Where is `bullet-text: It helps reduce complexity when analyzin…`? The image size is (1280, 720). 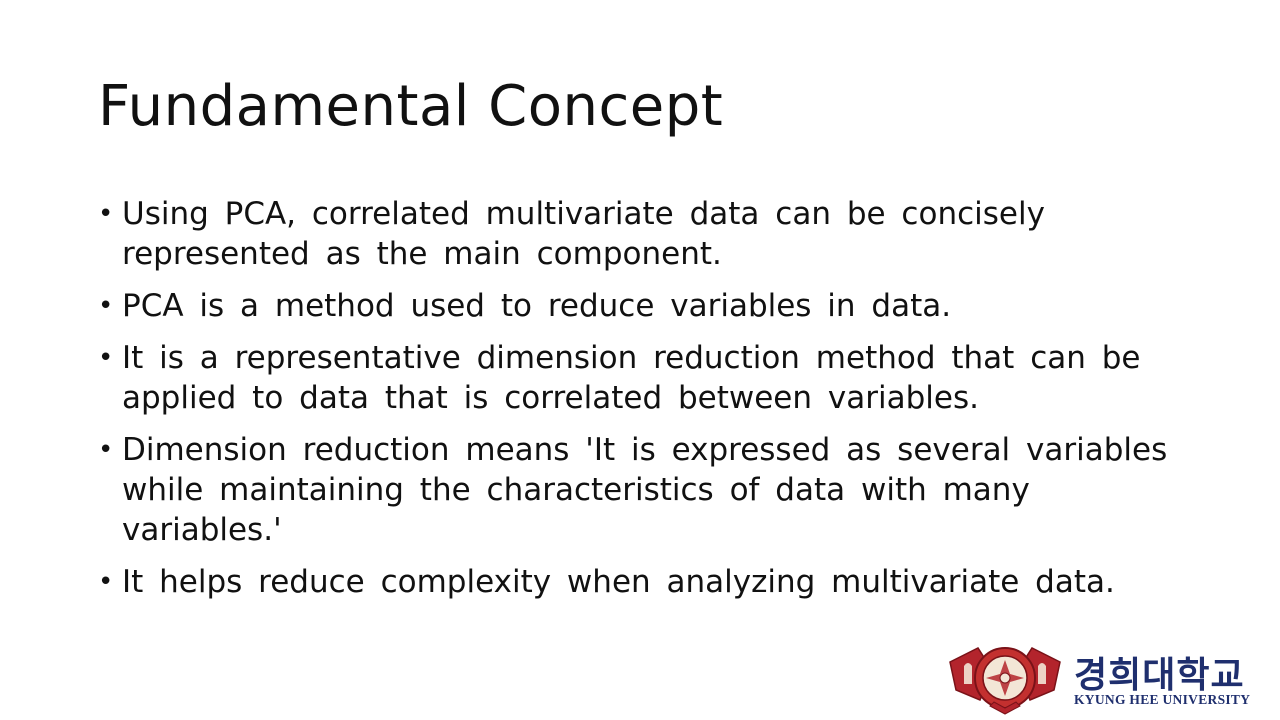 bullet-text: It helps reduce complexity when analyzin… is located at coordinates (618, 582).